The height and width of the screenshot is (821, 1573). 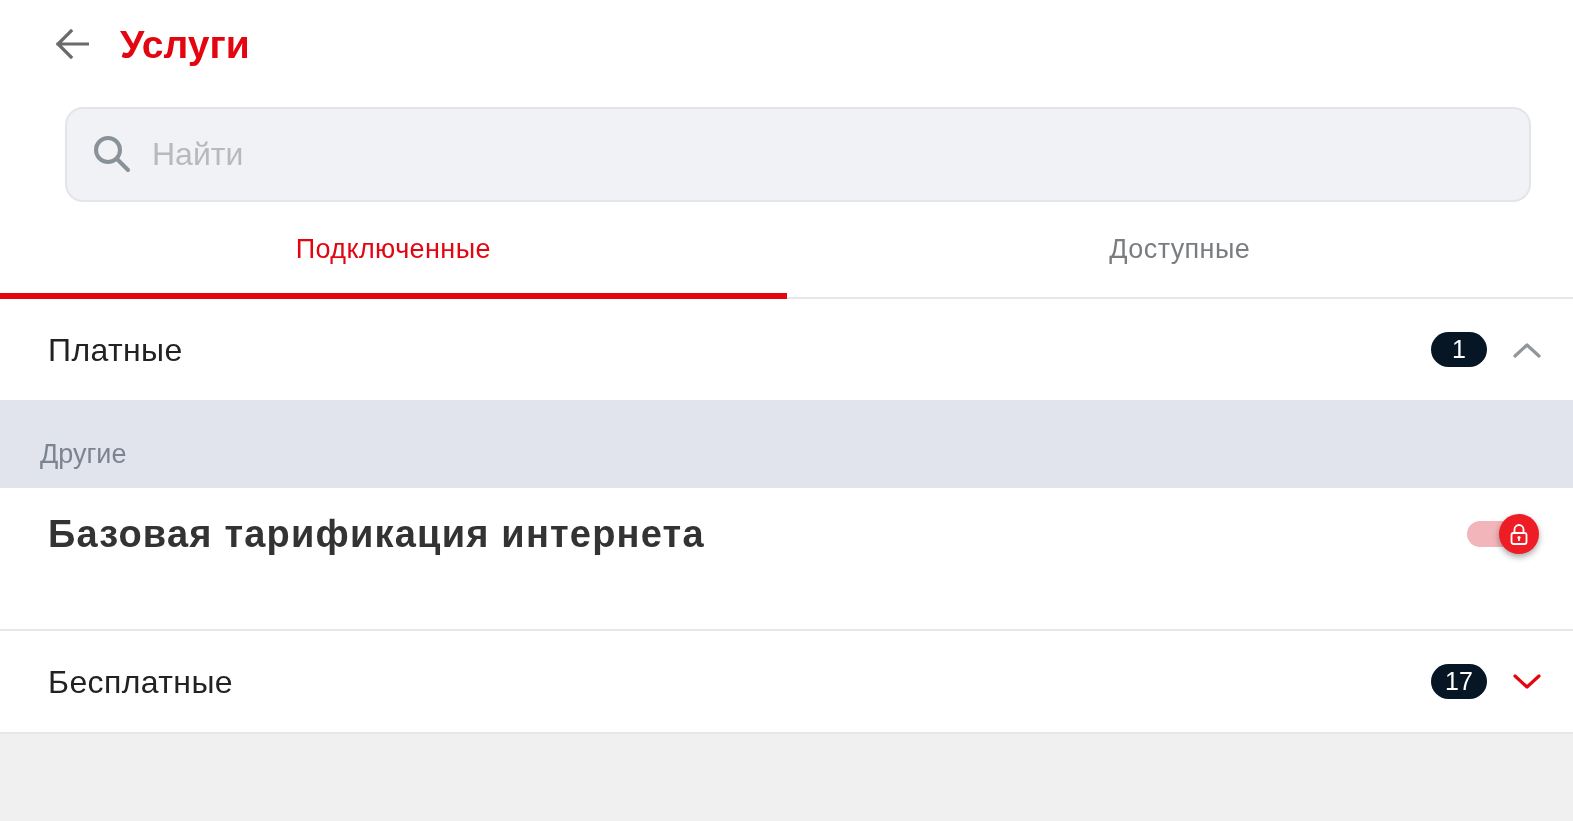 I want to click on lock-icon, so click(x=1519, y=534).